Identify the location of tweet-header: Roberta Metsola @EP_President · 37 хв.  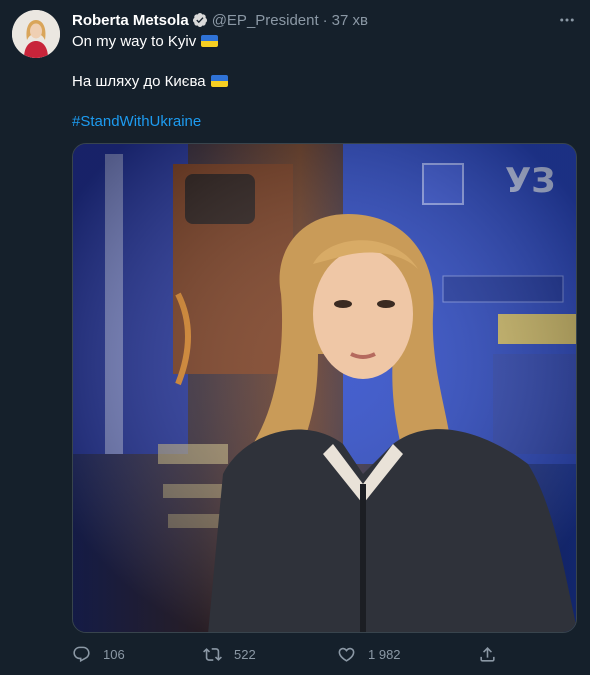
(220, 20).